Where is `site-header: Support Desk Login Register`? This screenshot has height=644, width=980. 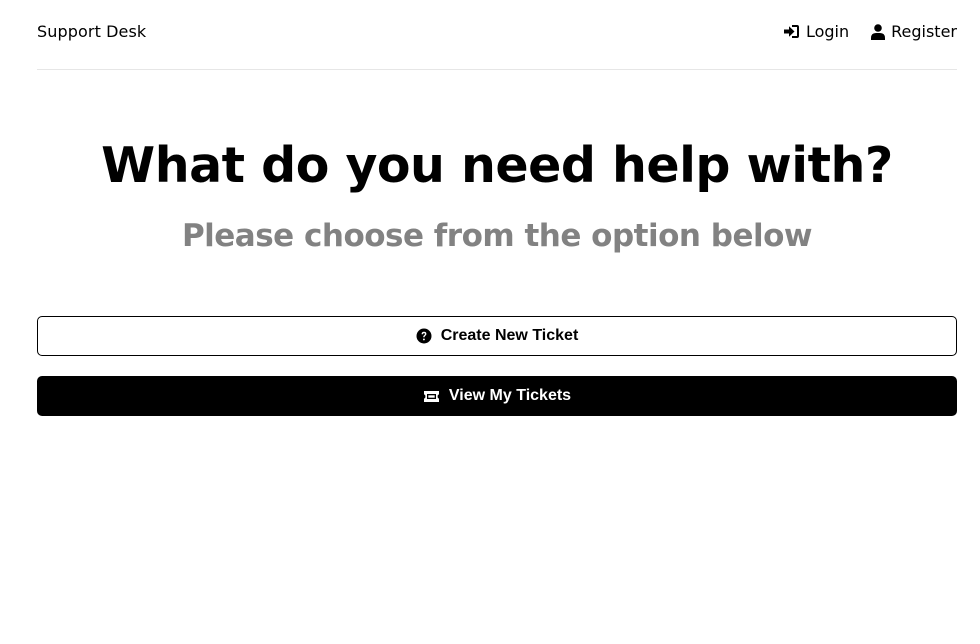 site-header: Support Desk Login Register is located at coordinates (497, 35).